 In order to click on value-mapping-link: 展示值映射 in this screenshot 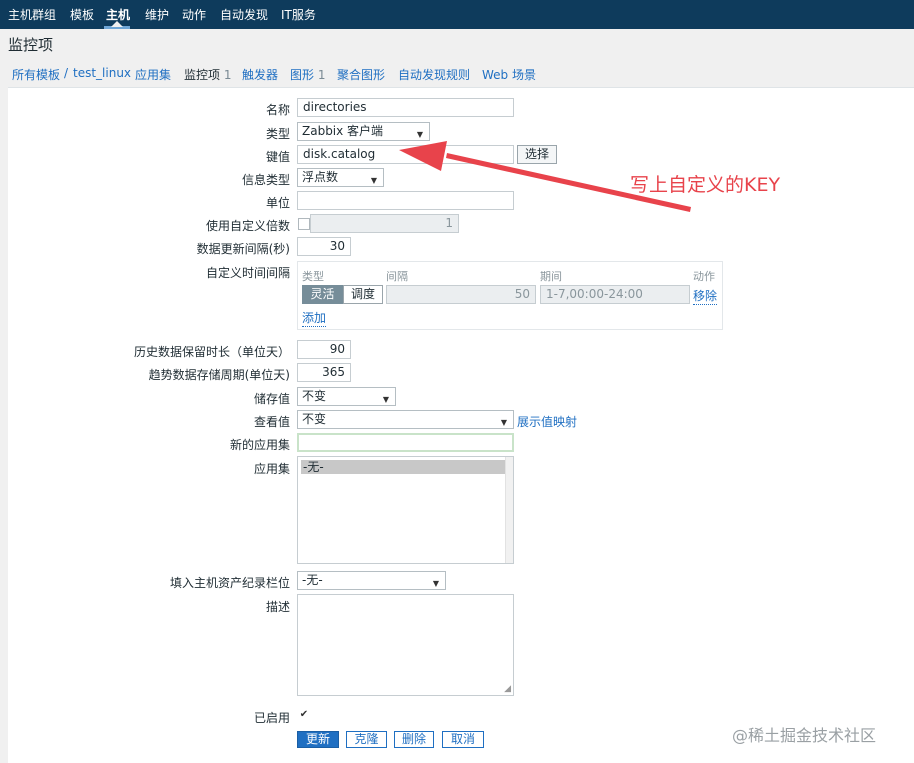, I will do `click(547, 421)`.